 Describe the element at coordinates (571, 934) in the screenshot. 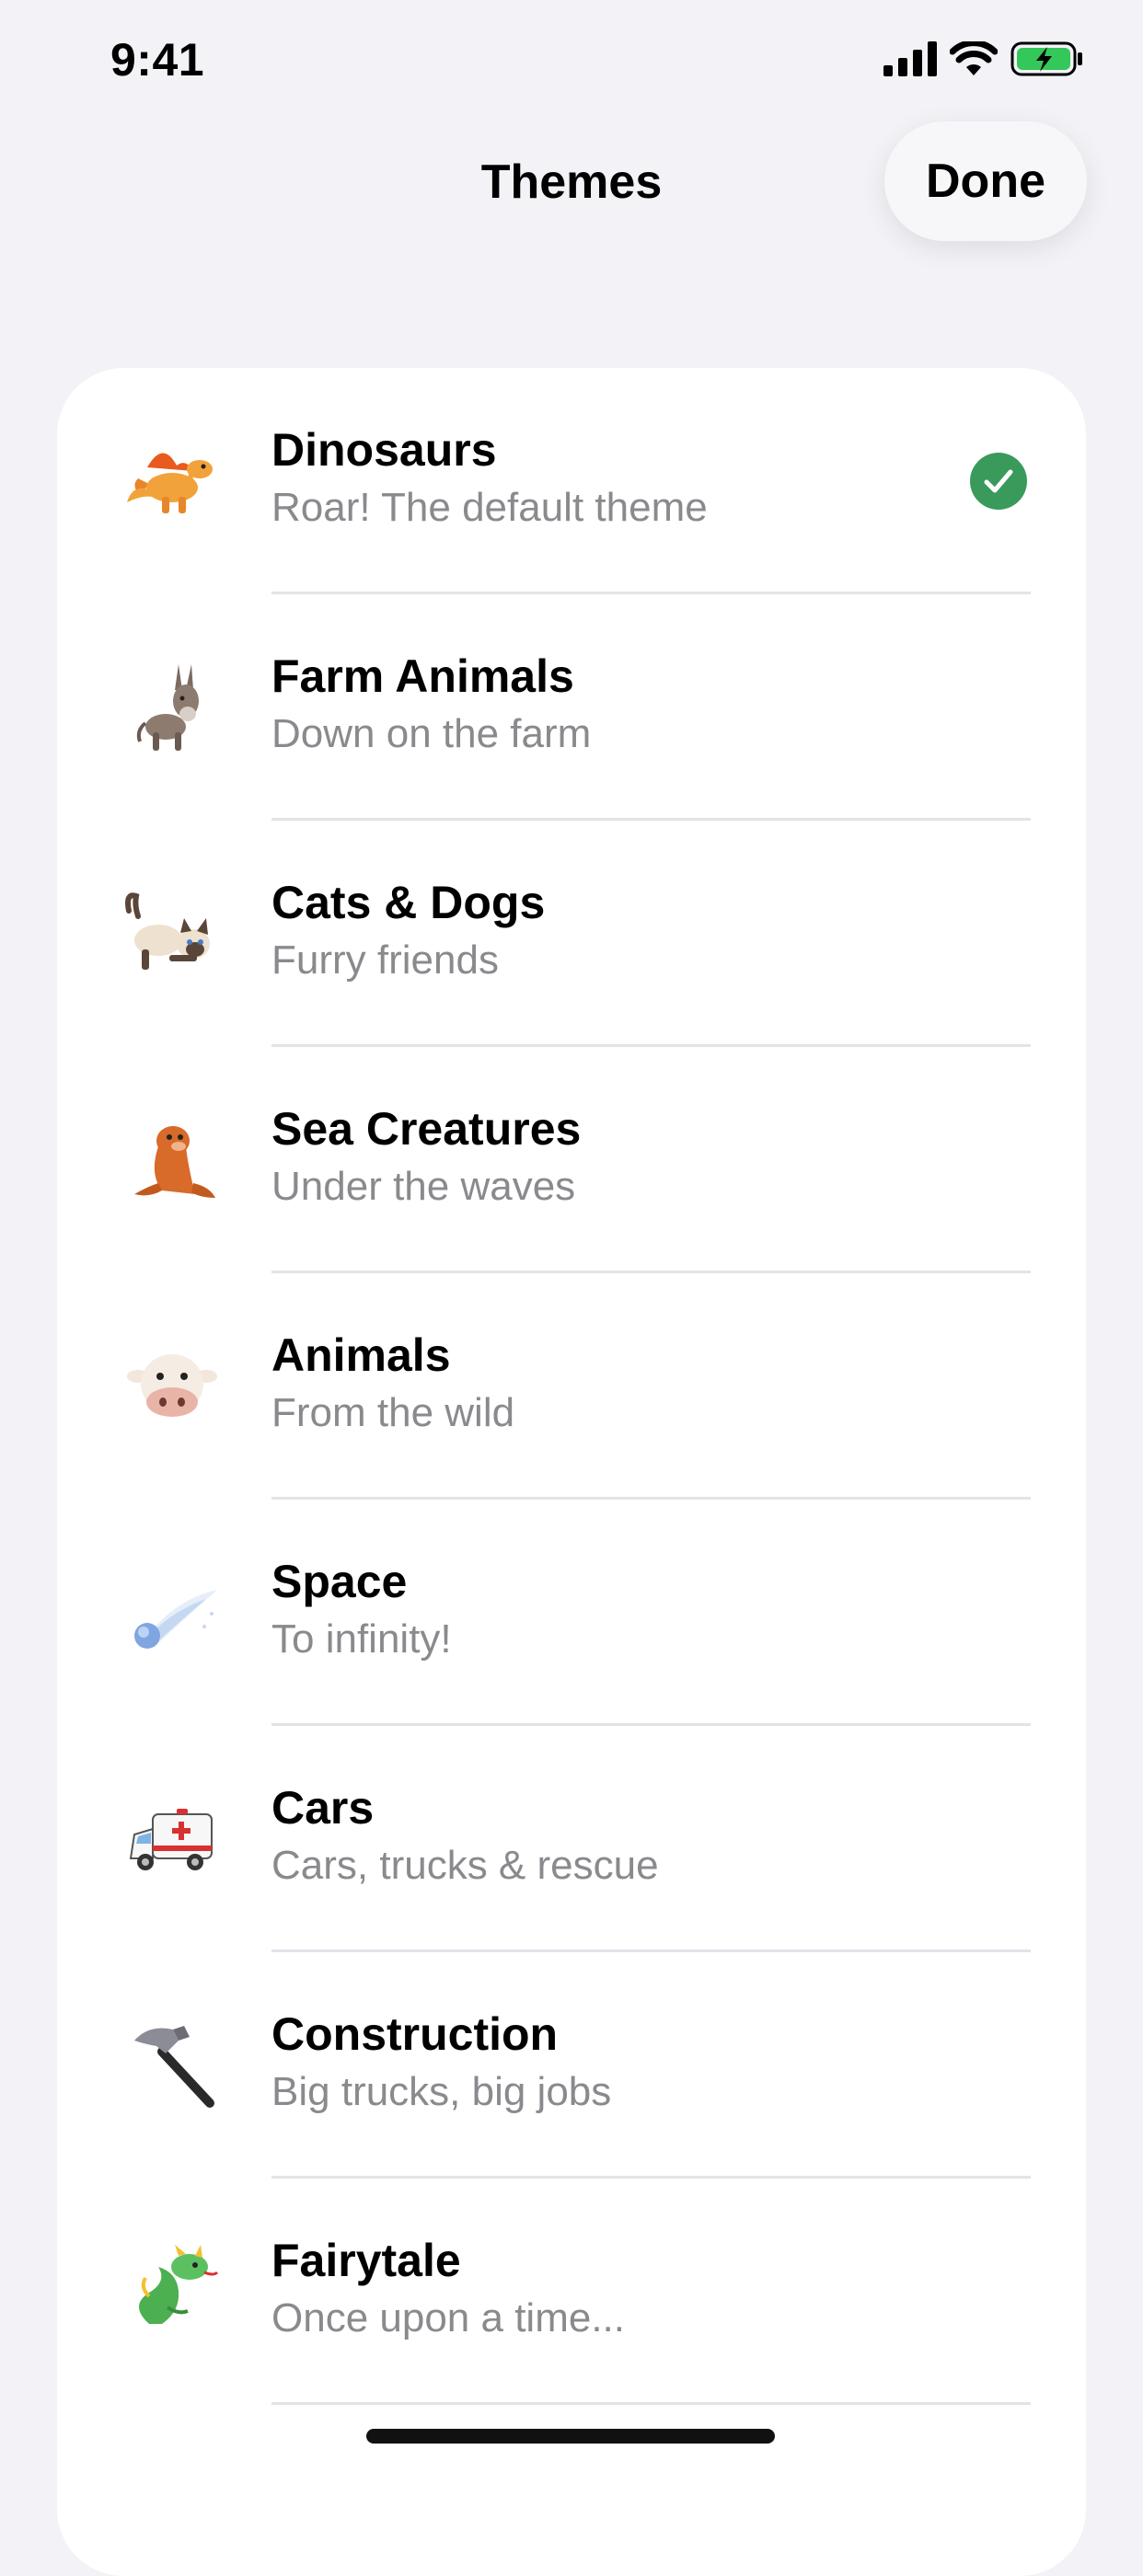

I see `theme-row-cats-dogs: Cats & Dogs Furry friends` at that location.